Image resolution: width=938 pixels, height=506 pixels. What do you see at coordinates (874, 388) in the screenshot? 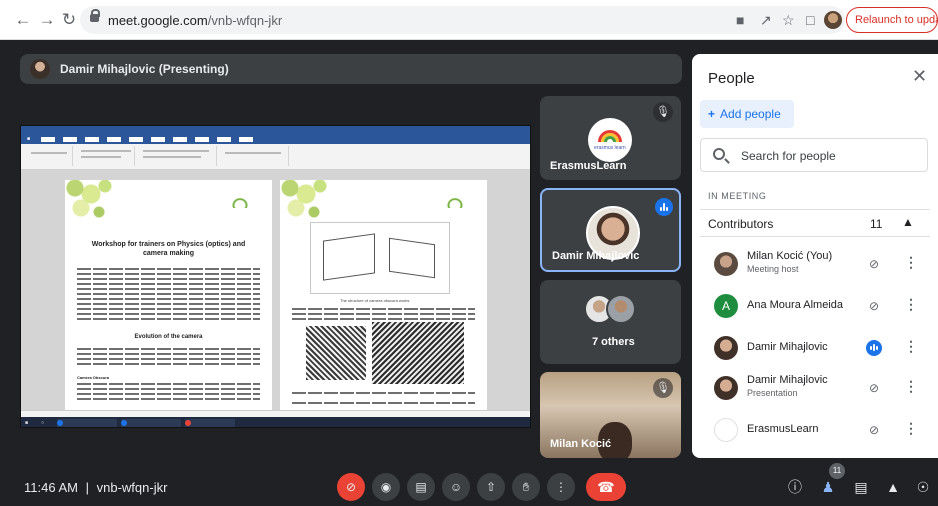
I see `audio-off-icon: ⊘` at bounding box center [874, 388].